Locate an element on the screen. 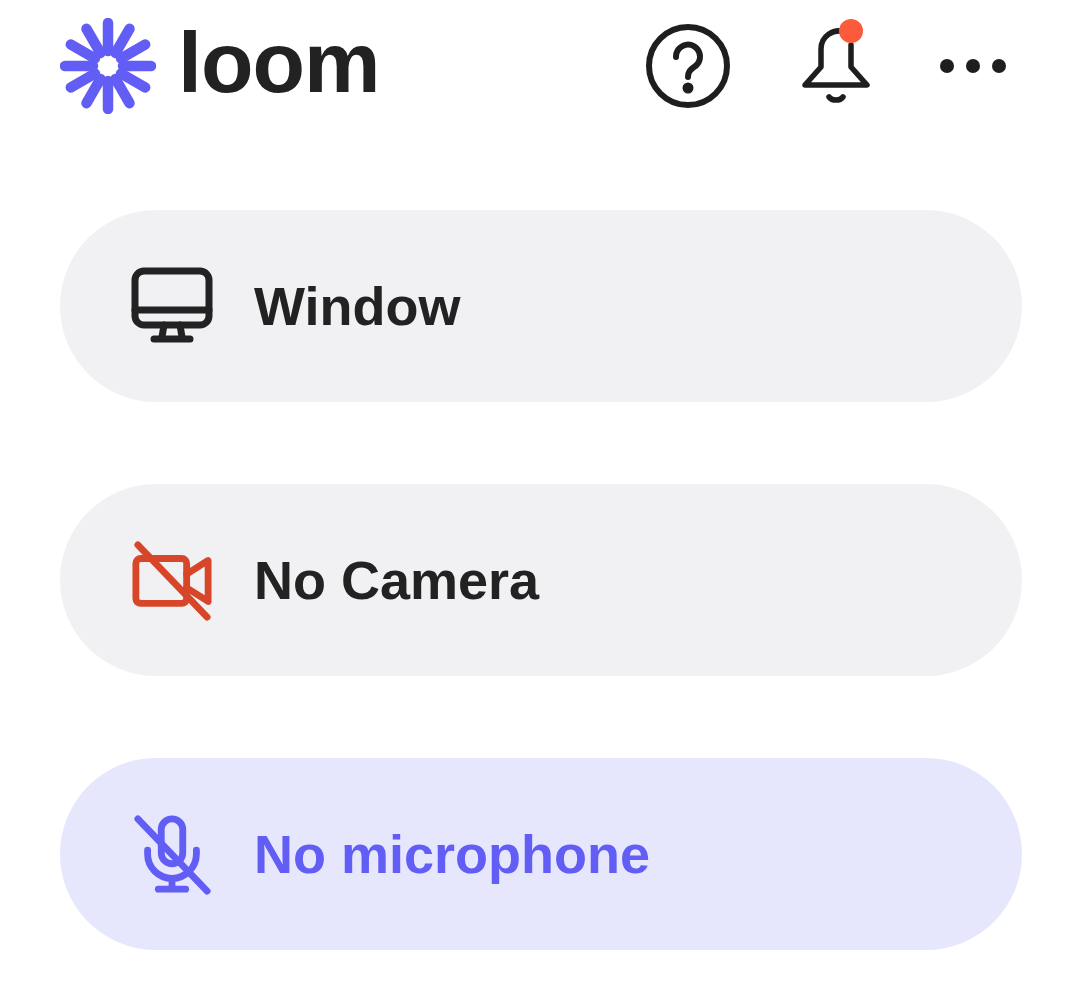  help-icon is located at coordinates (688, 66).